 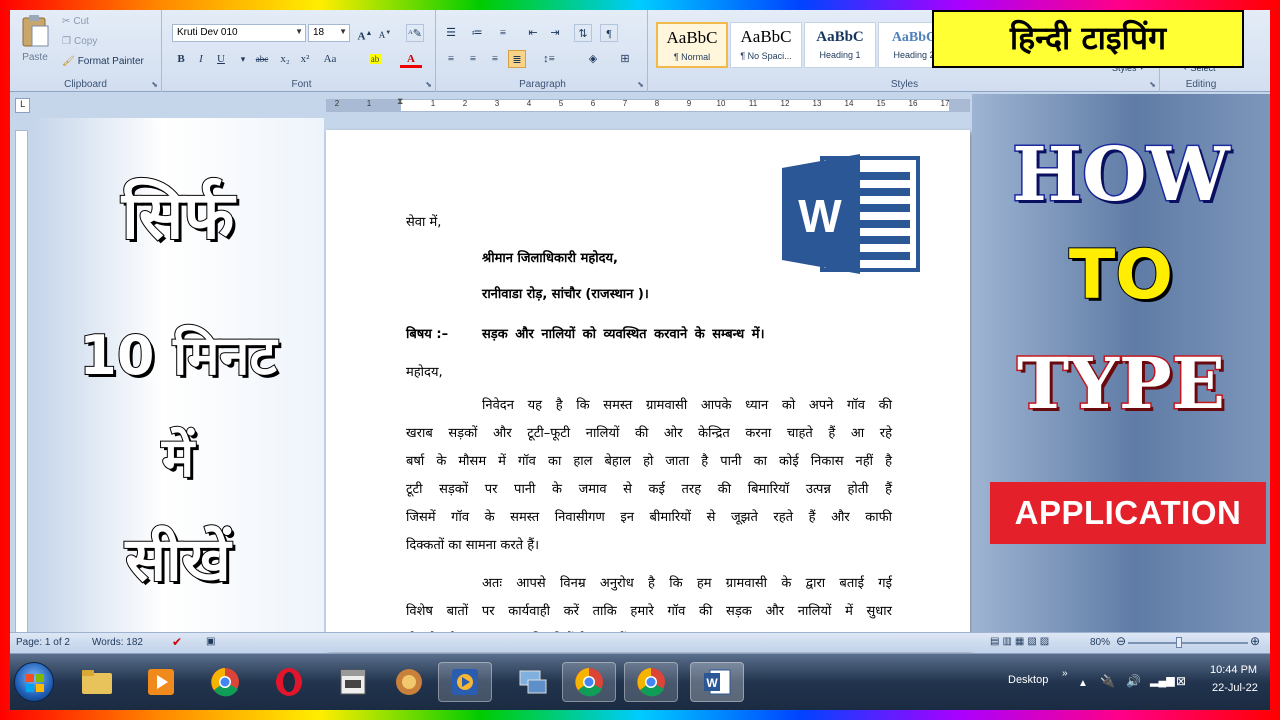 What do you see at coordinates (289, 682) in the screenshot?
I see `taskbar-opera` at bounding box center [289, 682].